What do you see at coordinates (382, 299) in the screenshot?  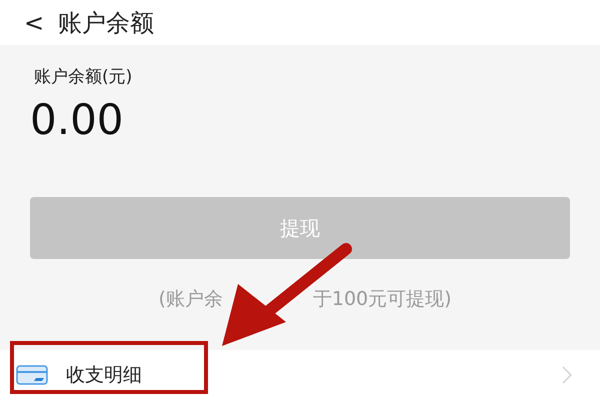 I see `withdraw-hint: 于100元可提现)` at bounding box center [382, 299].